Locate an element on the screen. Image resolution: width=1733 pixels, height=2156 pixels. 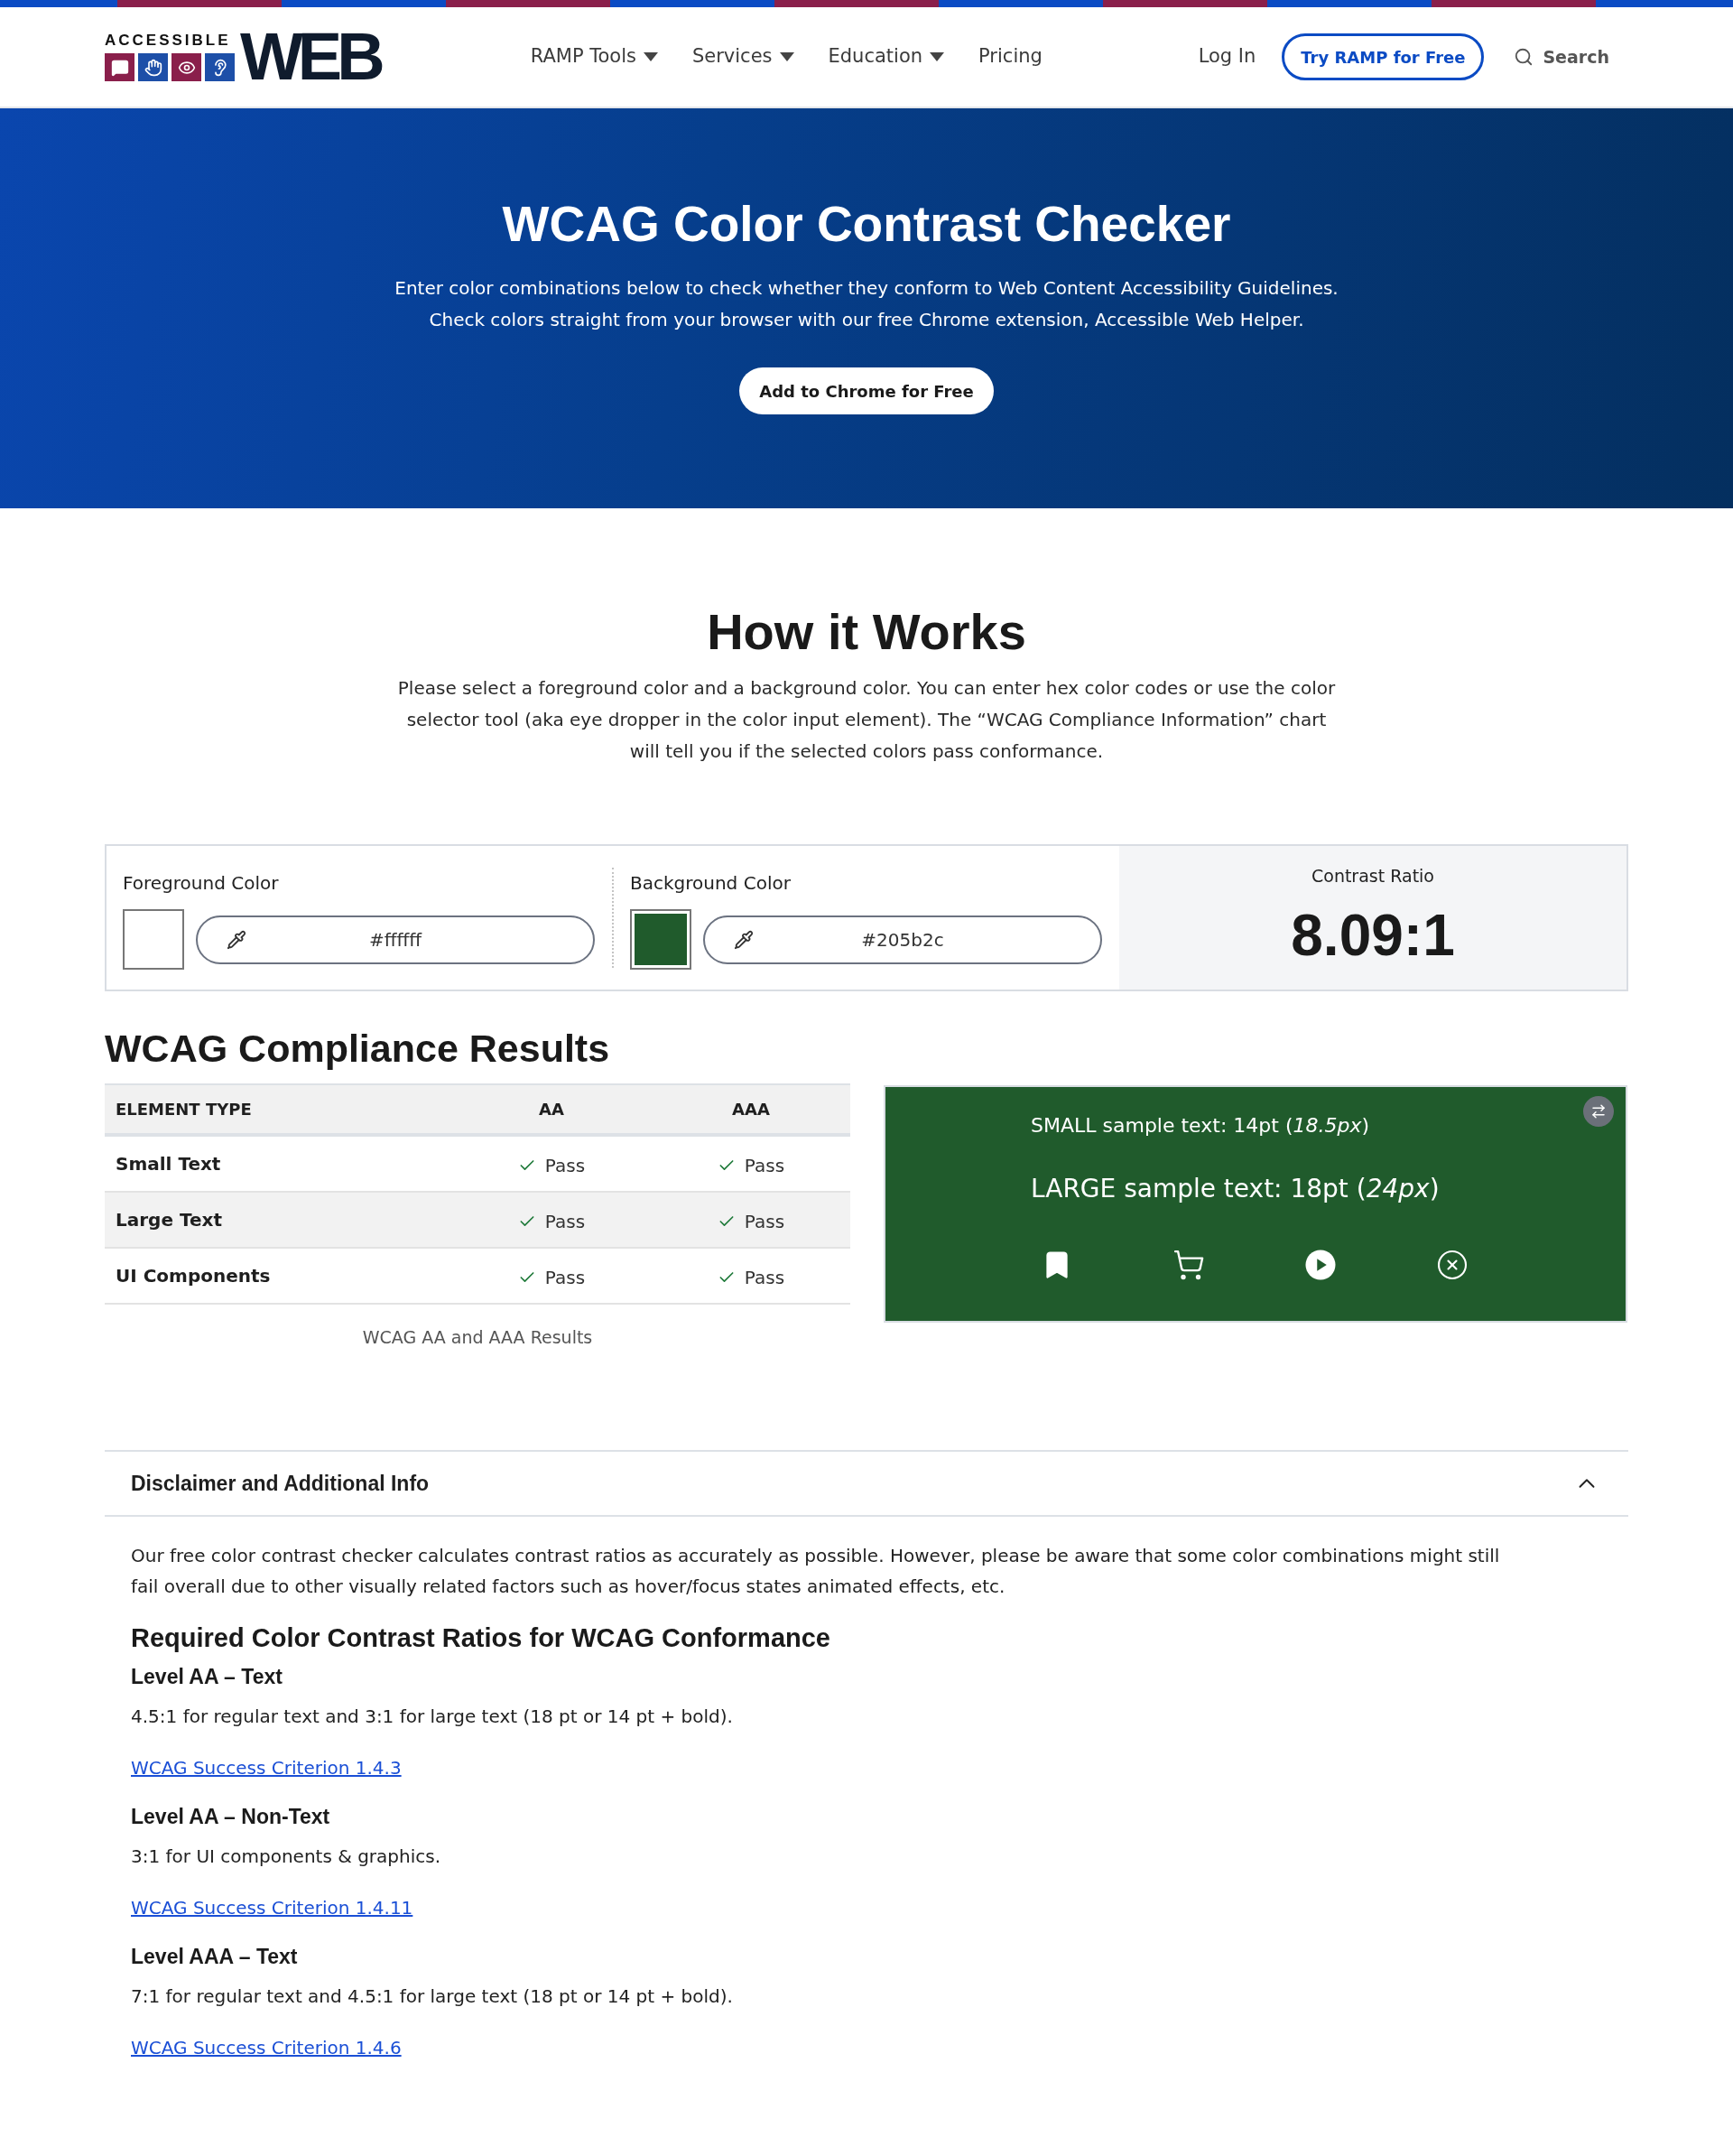
results-title: WCAG Compliance Results is located at coordinates (357, 1049).